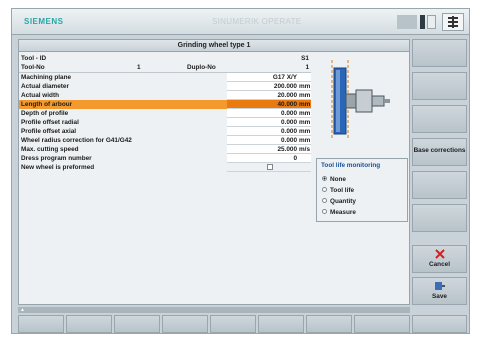 The width and height of the screenshot is (481, 343). What do you see at coordinates (165, 149) in the screenshot?
I see `param-row: Max. cutting speed 25.000 m/s` at bounding box center [165, 149].